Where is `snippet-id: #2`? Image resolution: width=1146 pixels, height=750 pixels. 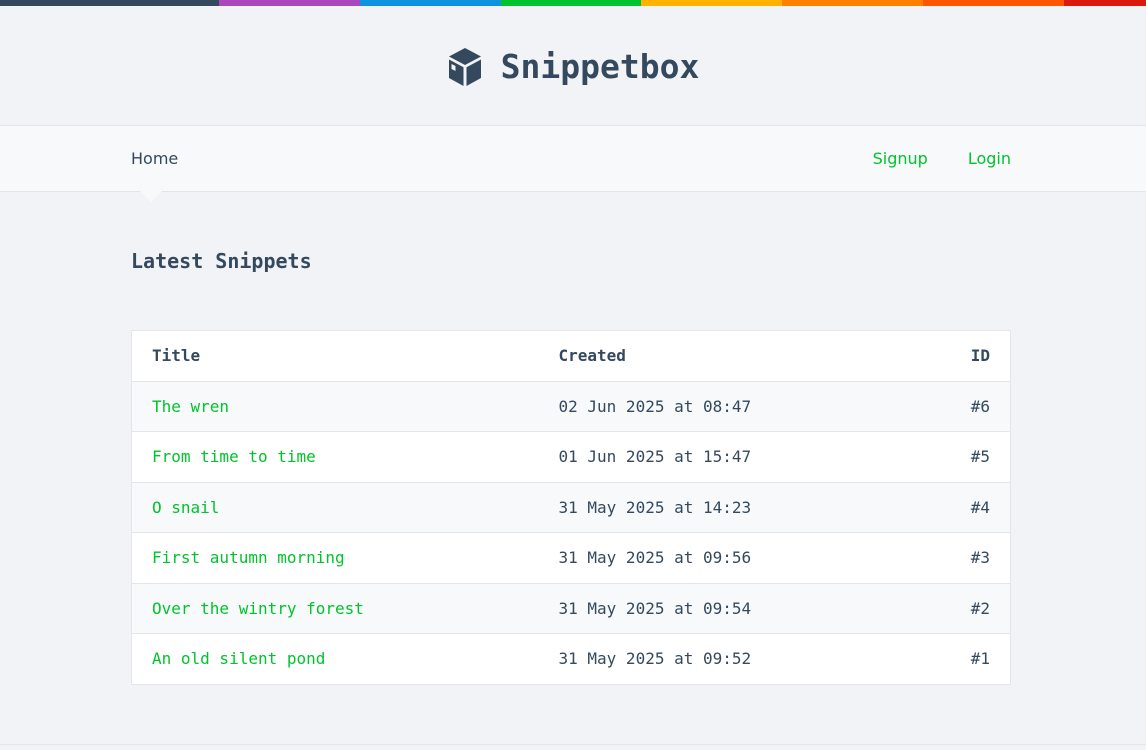 snippet-id: #2 is located at coordinates (924, 608).